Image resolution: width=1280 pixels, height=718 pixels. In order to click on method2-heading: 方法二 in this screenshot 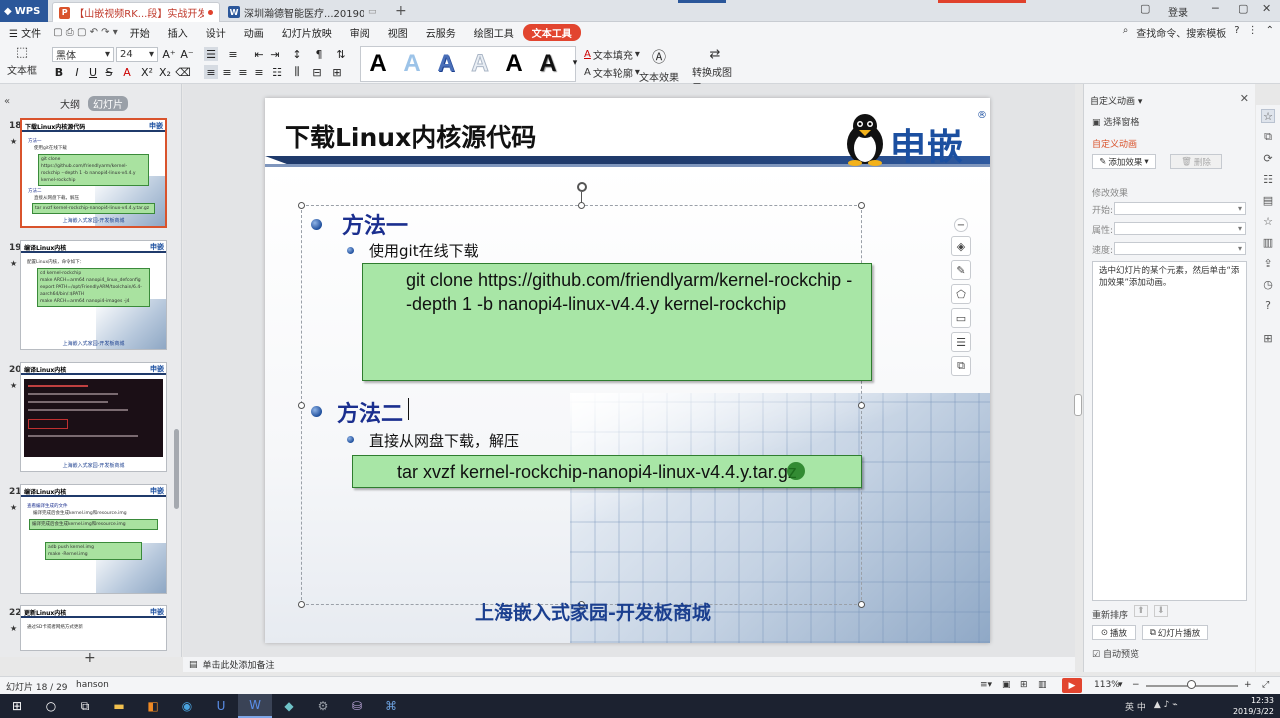, I will do `click(370, 412)`.